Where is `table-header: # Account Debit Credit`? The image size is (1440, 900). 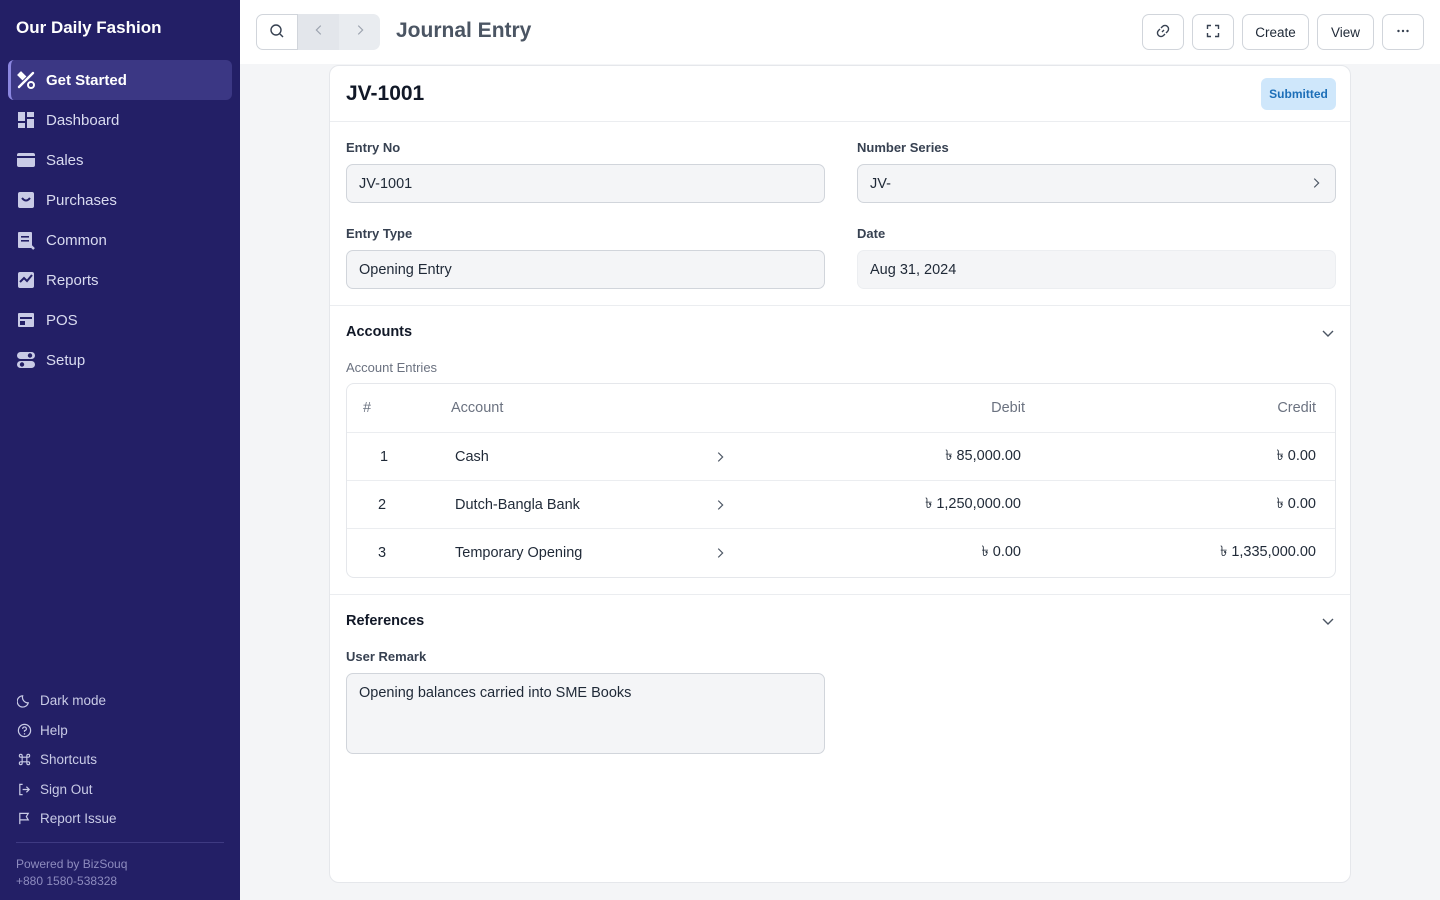
table-header: # Account Debit Credit is located at coordinates (841, 408).